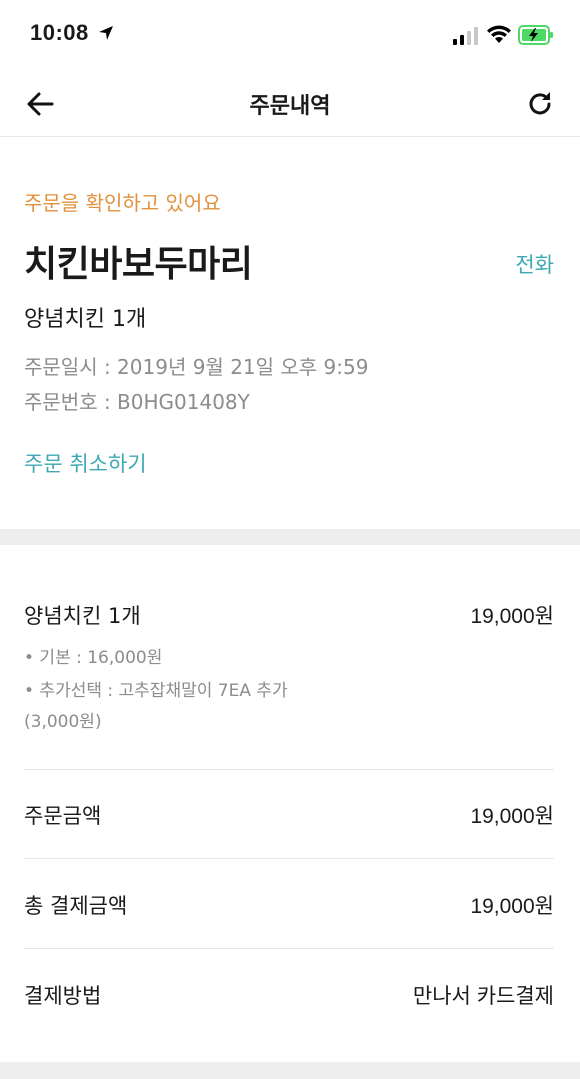 Image resolution: width=580 pixels, height=1079 pixels. I want to click on nav-bar: 주문내역, so click(290, 103).